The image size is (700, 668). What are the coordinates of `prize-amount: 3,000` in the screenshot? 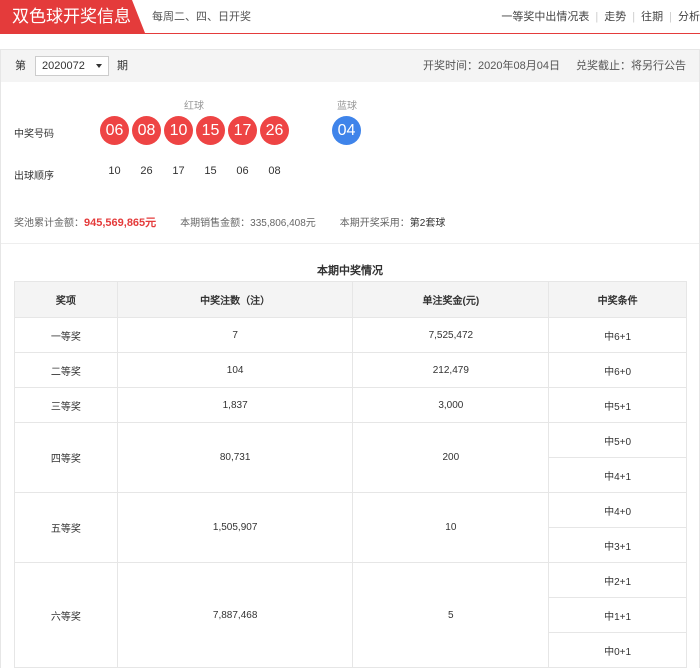 It's located at (451, 405).